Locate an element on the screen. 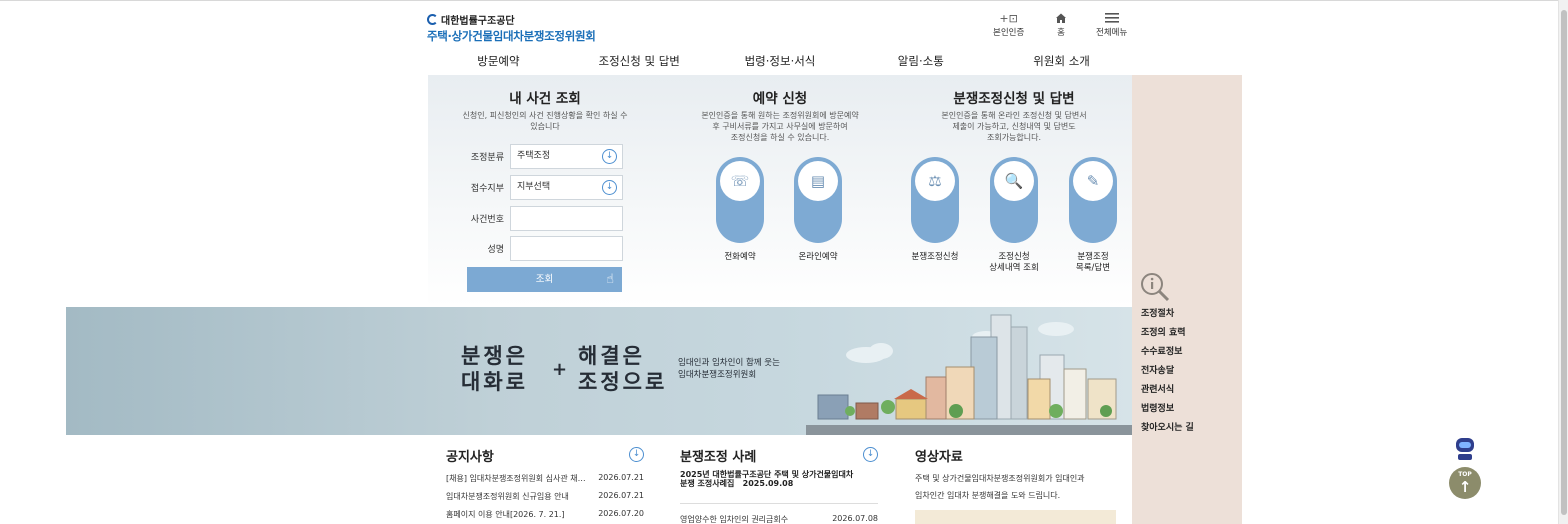 The image size is (1568, 524). online-reservation-button: ▤ is located at coordinates (818, 200).